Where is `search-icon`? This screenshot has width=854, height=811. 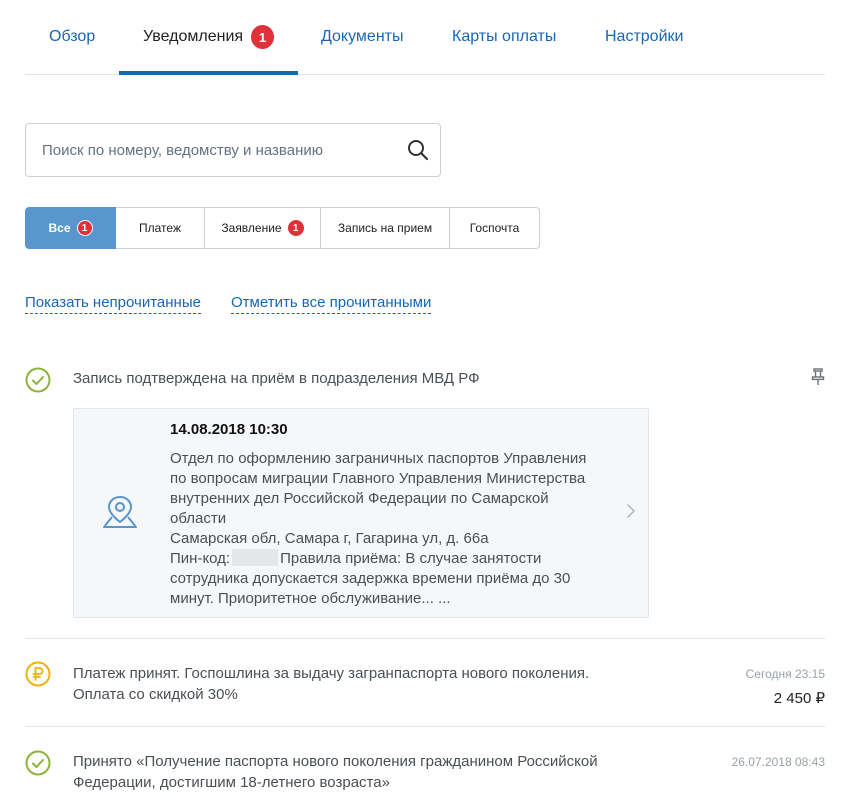
search-icon is located at coordinates (418, 150).